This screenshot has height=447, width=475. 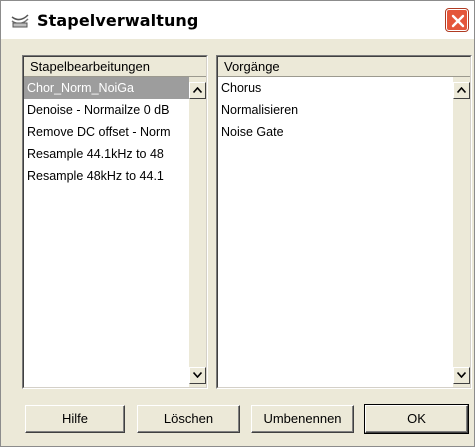 What do you see at coordinates (237, 20) in the screenshot?
I see `title-bar: Stapelverwaltung` at bounding box center [237, 20].